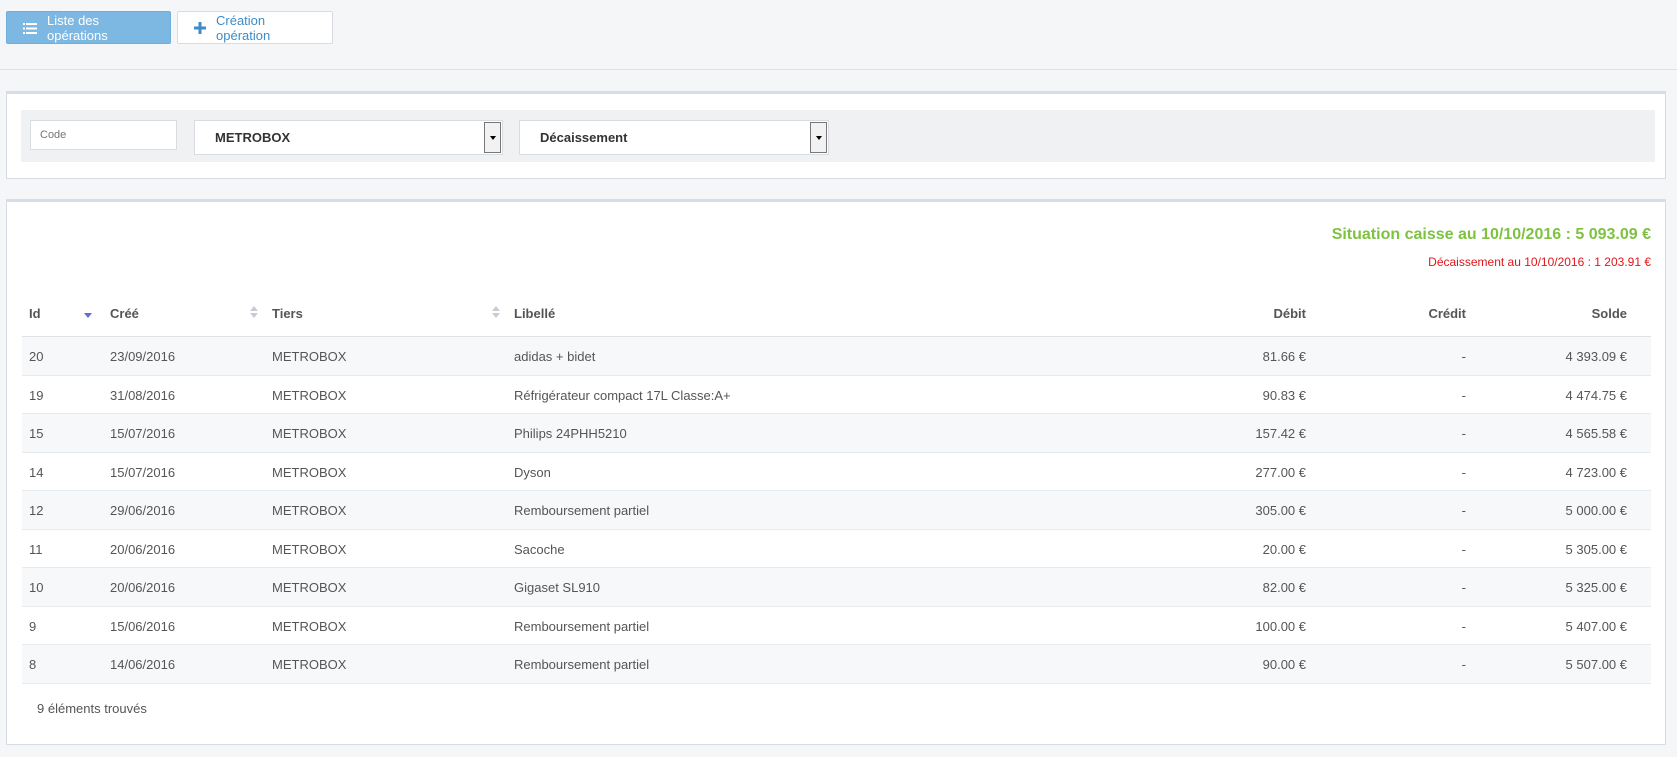 Image resolution: width=1677 pixels, height=757 pixels. I want to click on cell-id: 14, so click(36, 472).